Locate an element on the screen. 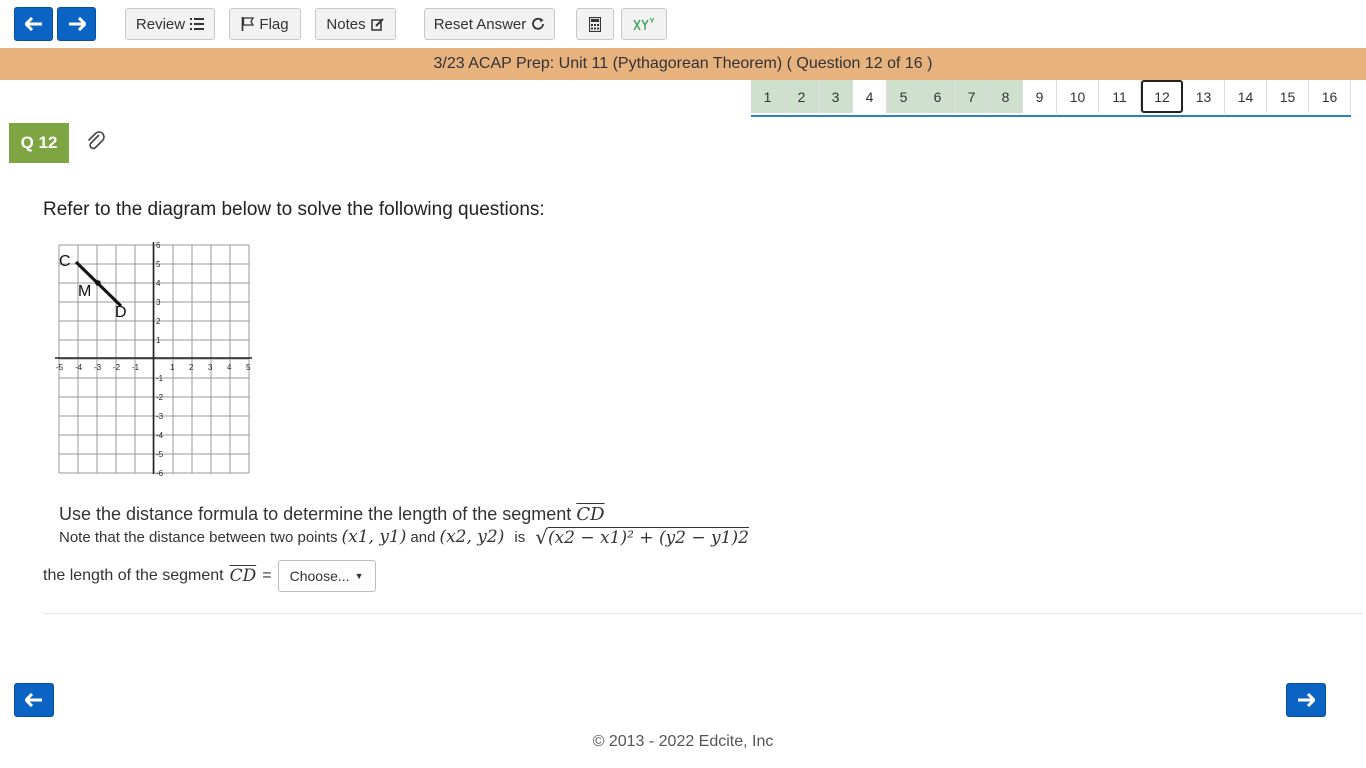 The height and width of the screenshot is (768, 1366). flag-icon is located at coordinates (248, 24).